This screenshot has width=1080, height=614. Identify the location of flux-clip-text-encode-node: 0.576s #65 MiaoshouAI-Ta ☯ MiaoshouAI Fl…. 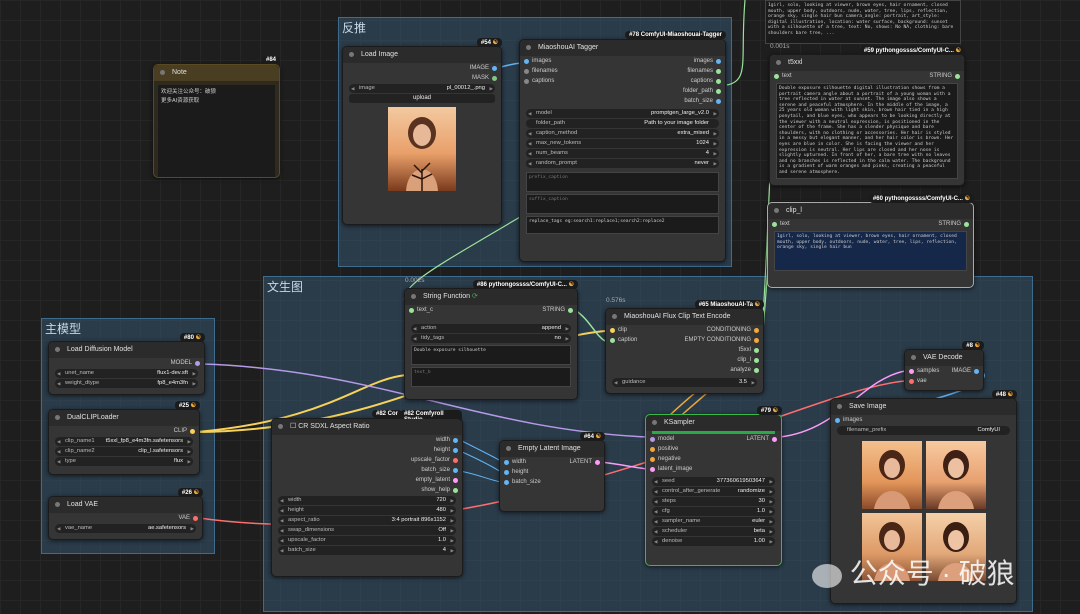
(684, 345).